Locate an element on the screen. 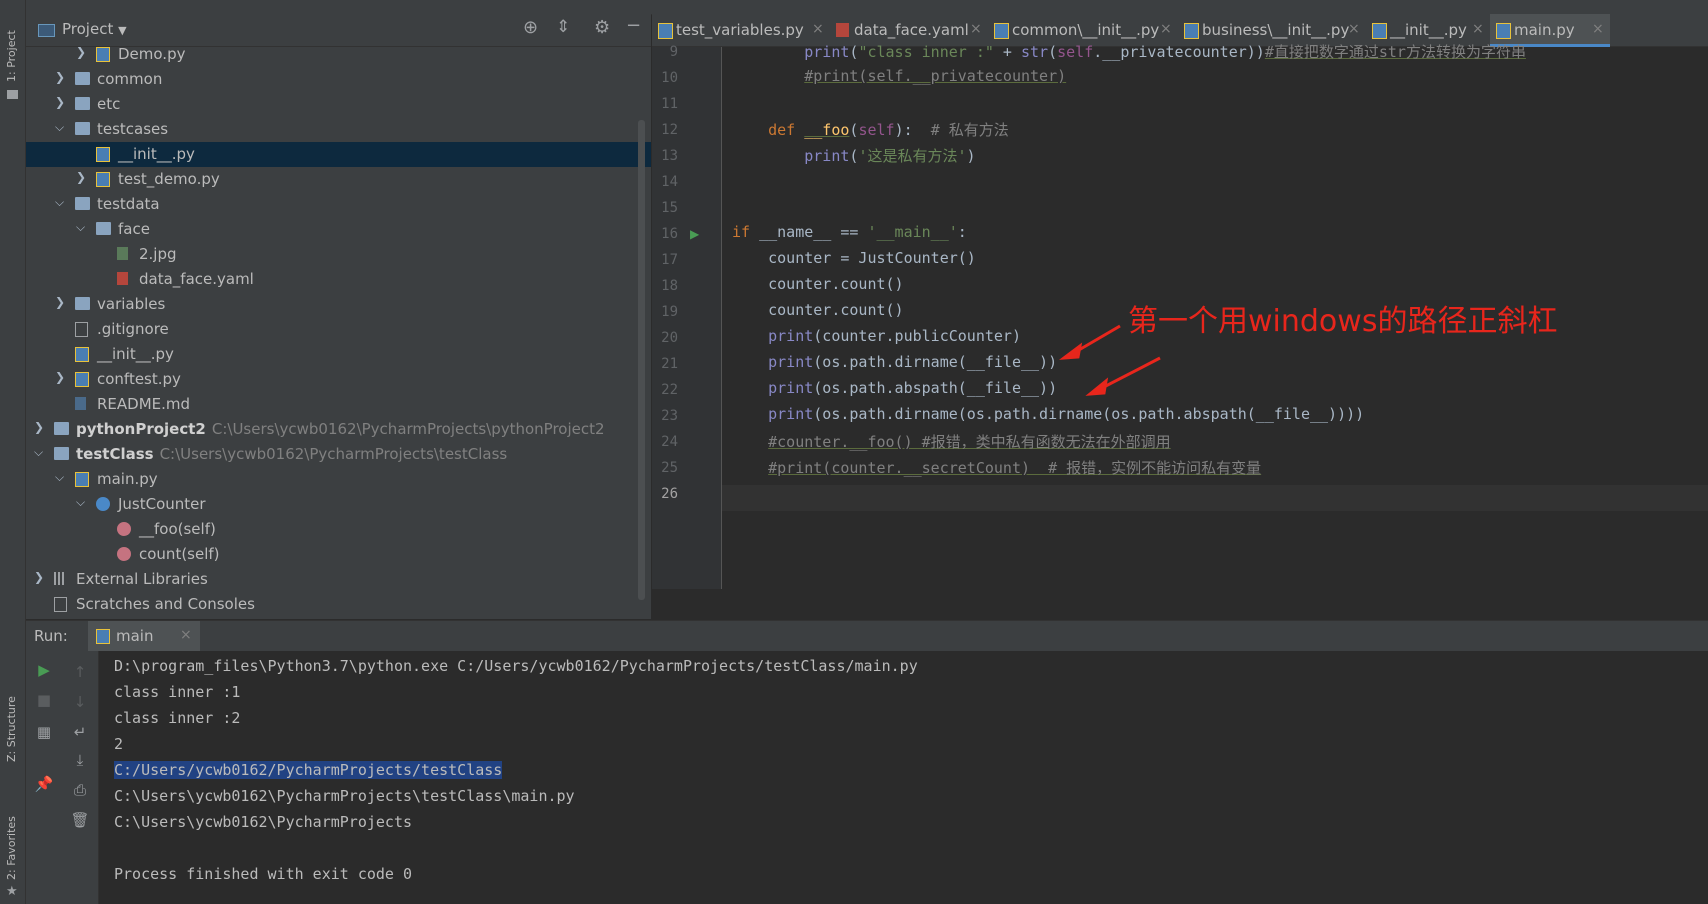 This screenshot has height=904, width=1708. console-line-text: Process finished with exit code 0 is located at coordinates (263, 874).